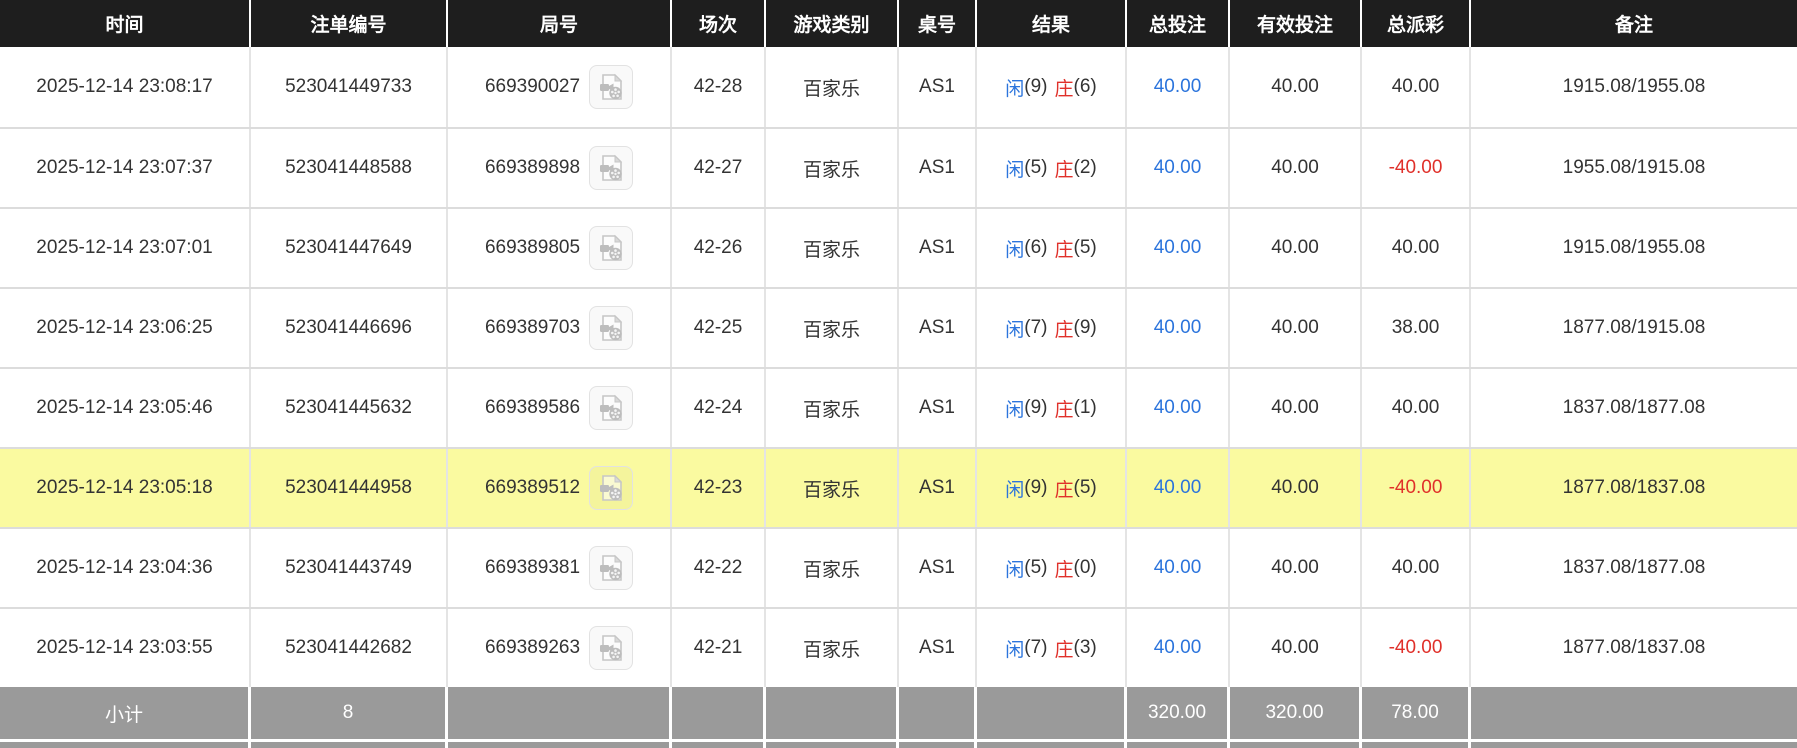 The image size is (1797, 748). What do you see at coordinates (349, 648) in the screenshot?
I see `cell-bet-id: 523041442682` at bounding box center [349, 648].